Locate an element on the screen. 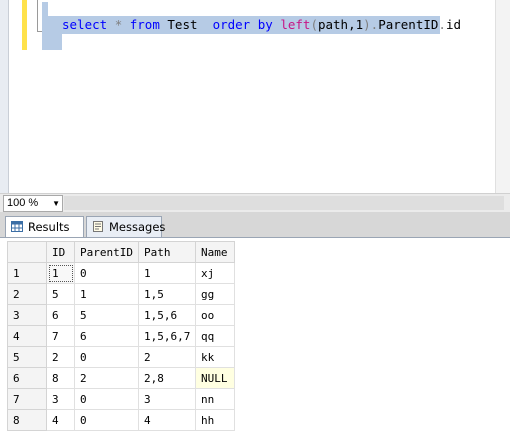 The width and height of the screenshot is (510, 440). column-header-id: ID is located at coordinates (60, 252).